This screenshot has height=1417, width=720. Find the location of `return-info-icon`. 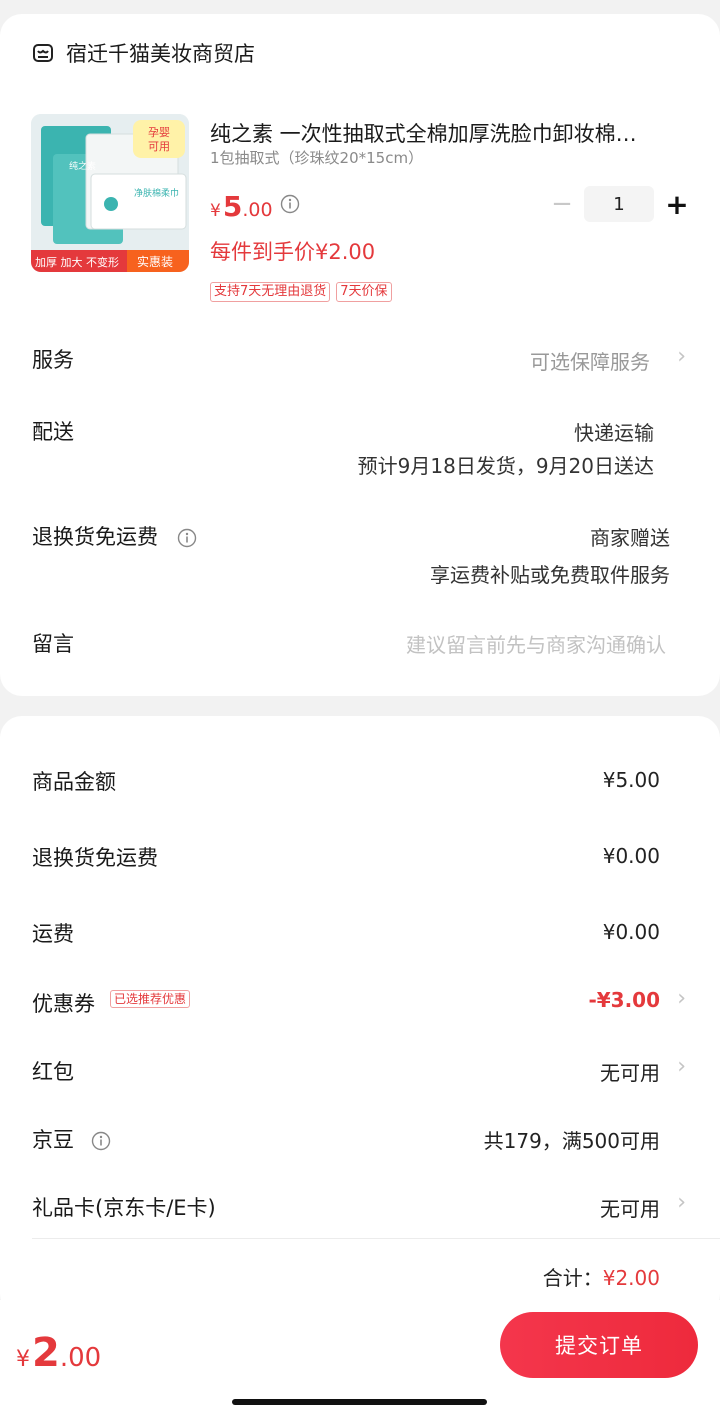

return-info-icon is located at coordinates (187, 538).